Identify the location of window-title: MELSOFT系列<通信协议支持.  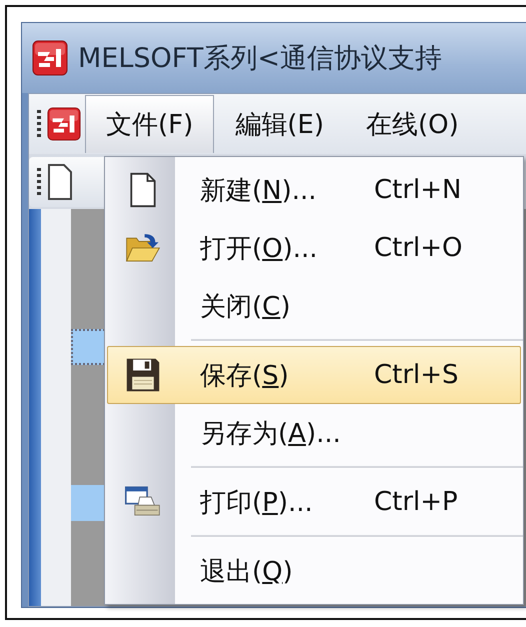
(260, 59).